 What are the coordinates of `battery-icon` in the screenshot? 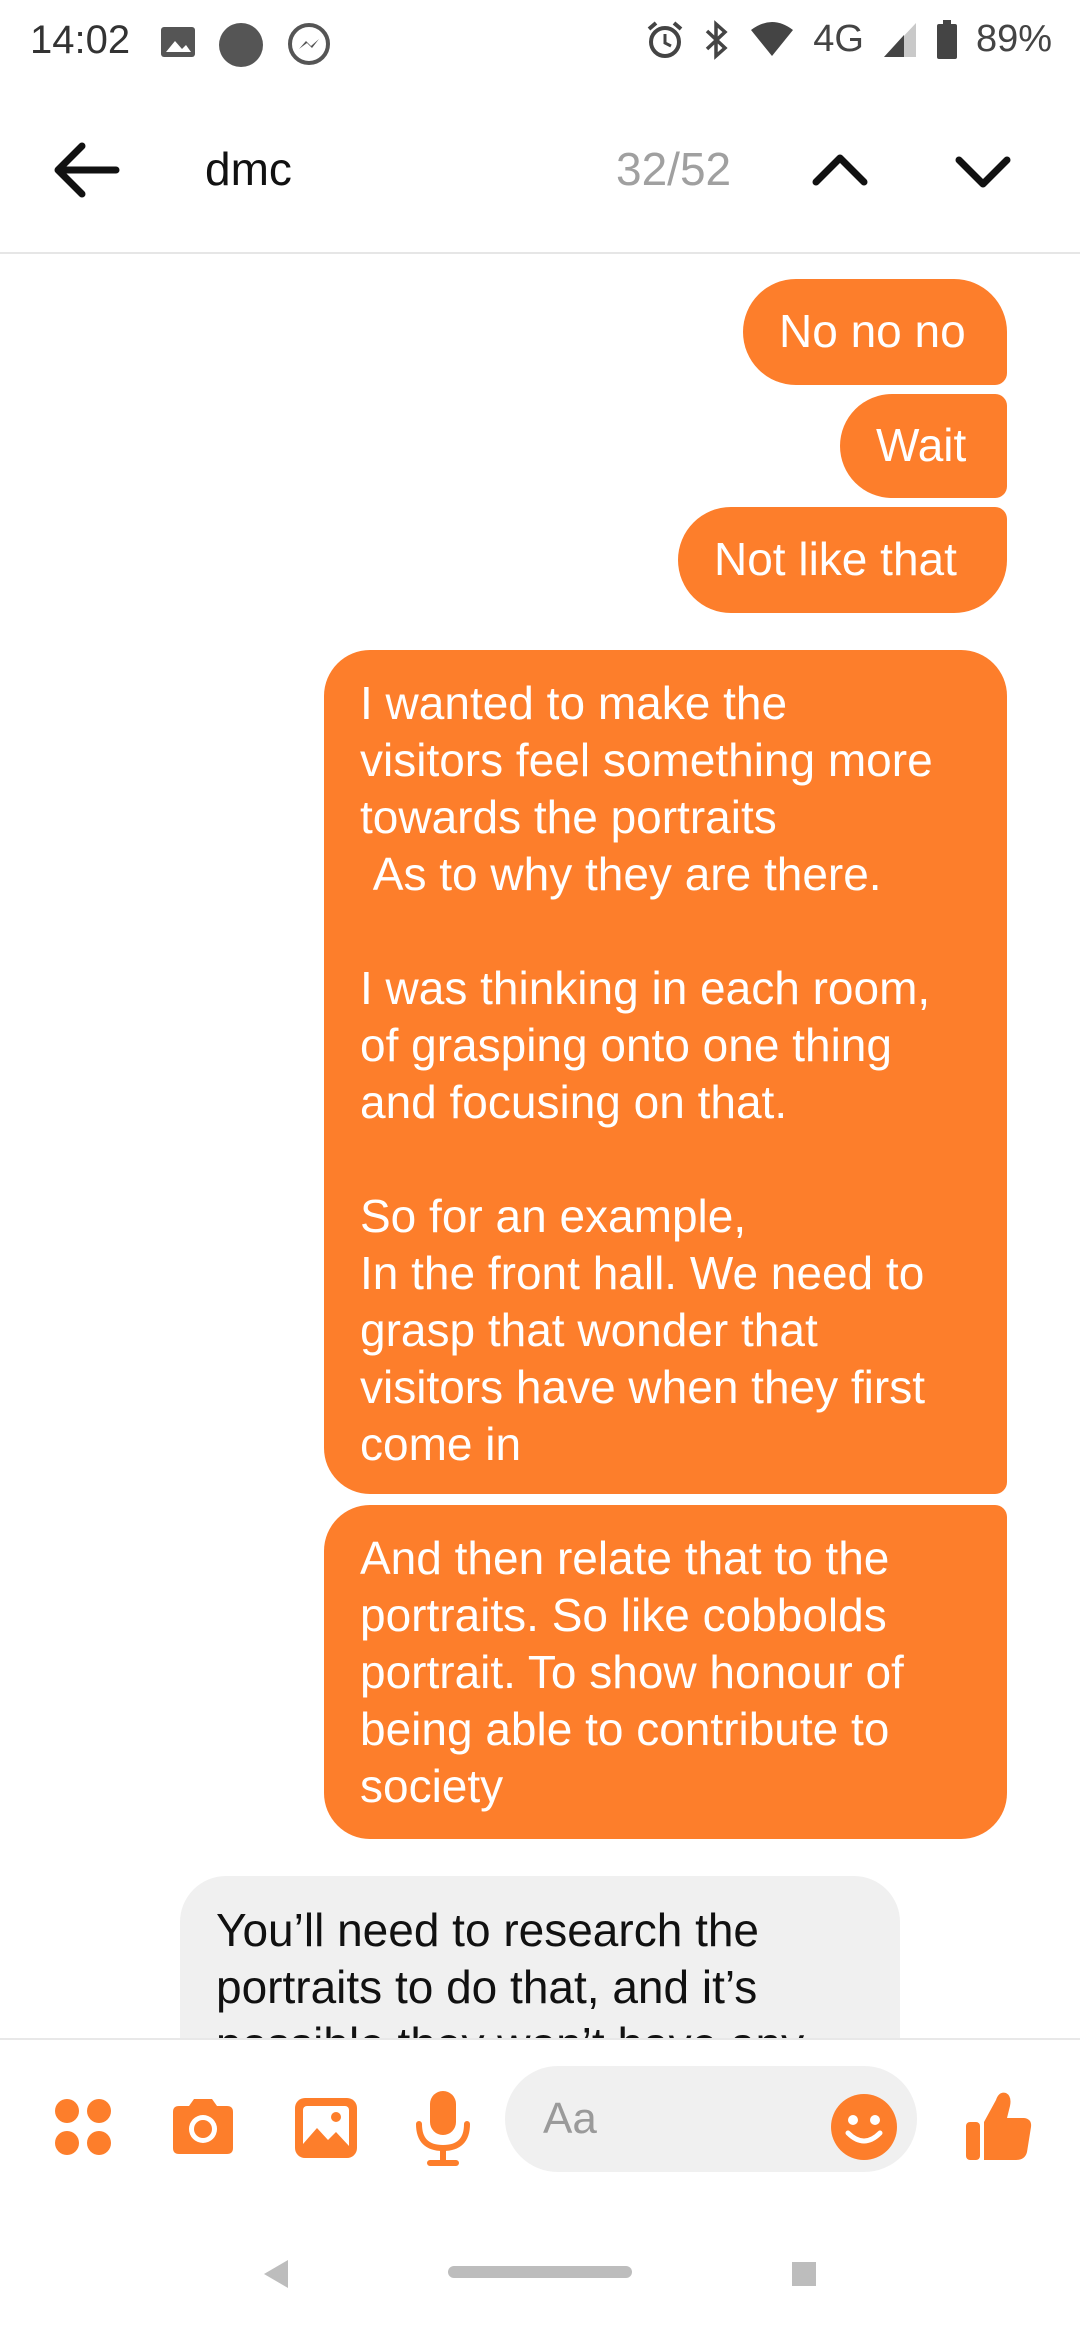 It's located at (946, 39).